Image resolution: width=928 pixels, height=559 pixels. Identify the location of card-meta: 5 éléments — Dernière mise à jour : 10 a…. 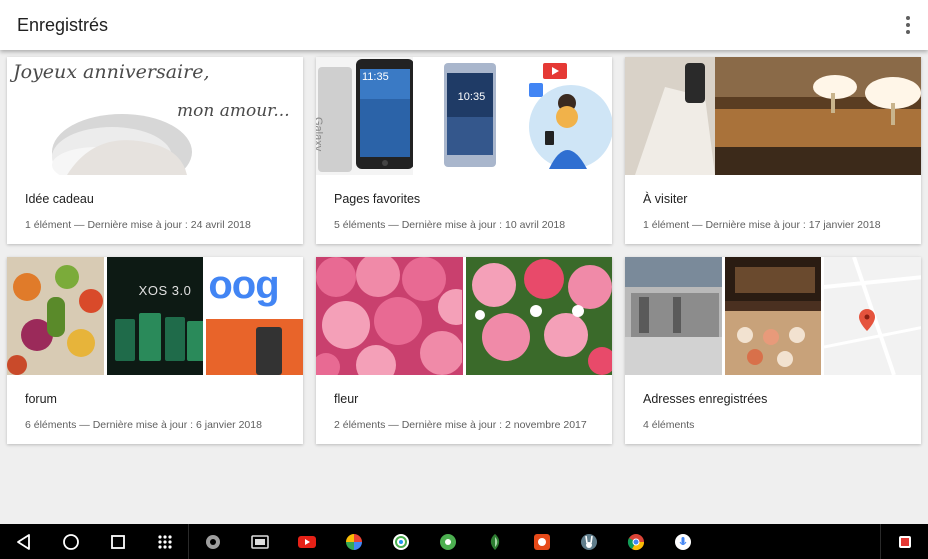
(450, 225).